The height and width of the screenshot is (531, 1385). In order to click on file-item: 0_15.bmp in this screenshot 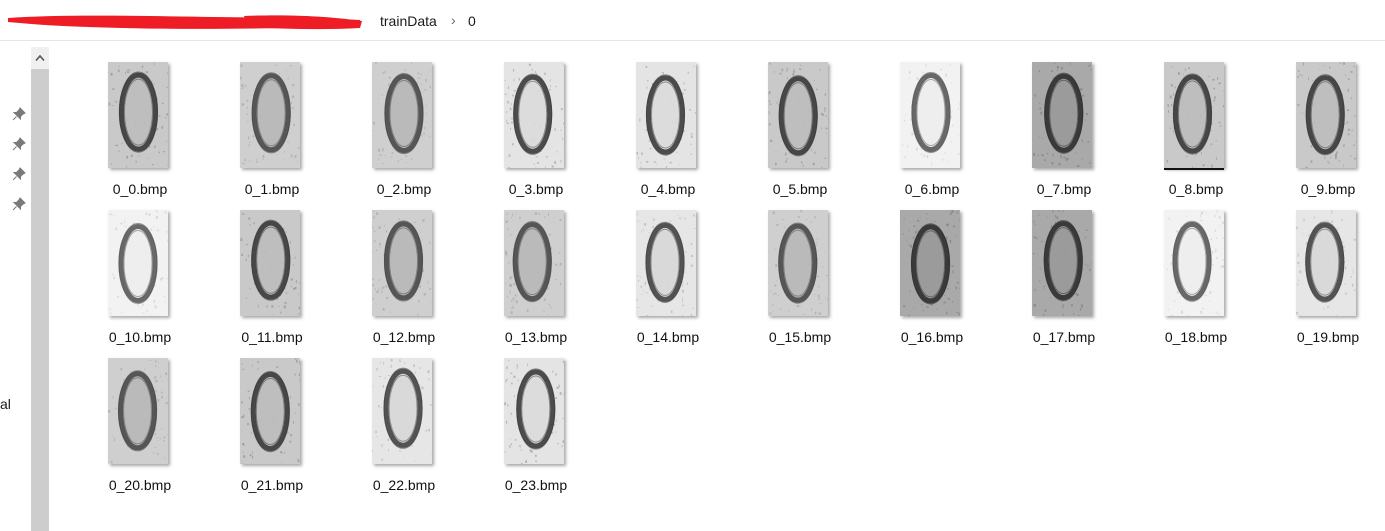, I will do `click(800, 270)`.